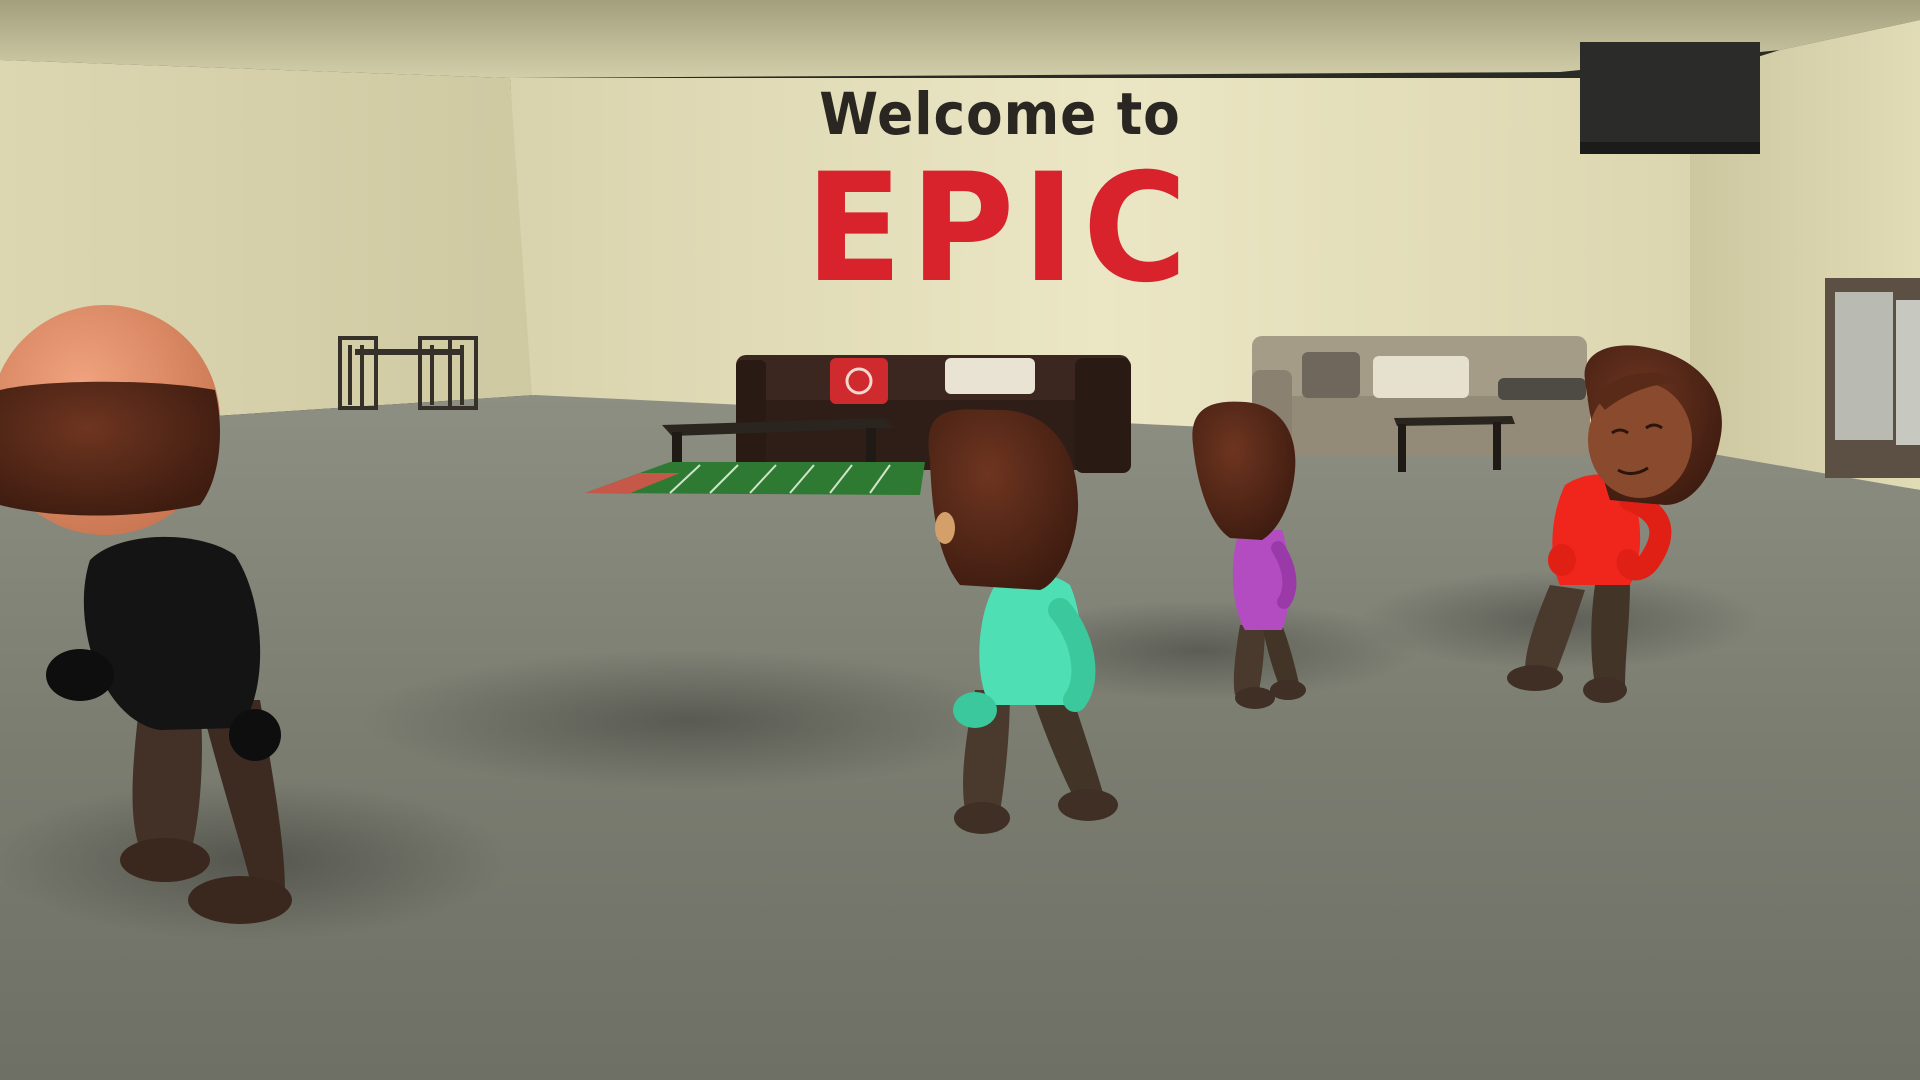  What do you see at coordinates (1872, 378) in the screenshot?
I see `door` at bounding box center [1872, 378].